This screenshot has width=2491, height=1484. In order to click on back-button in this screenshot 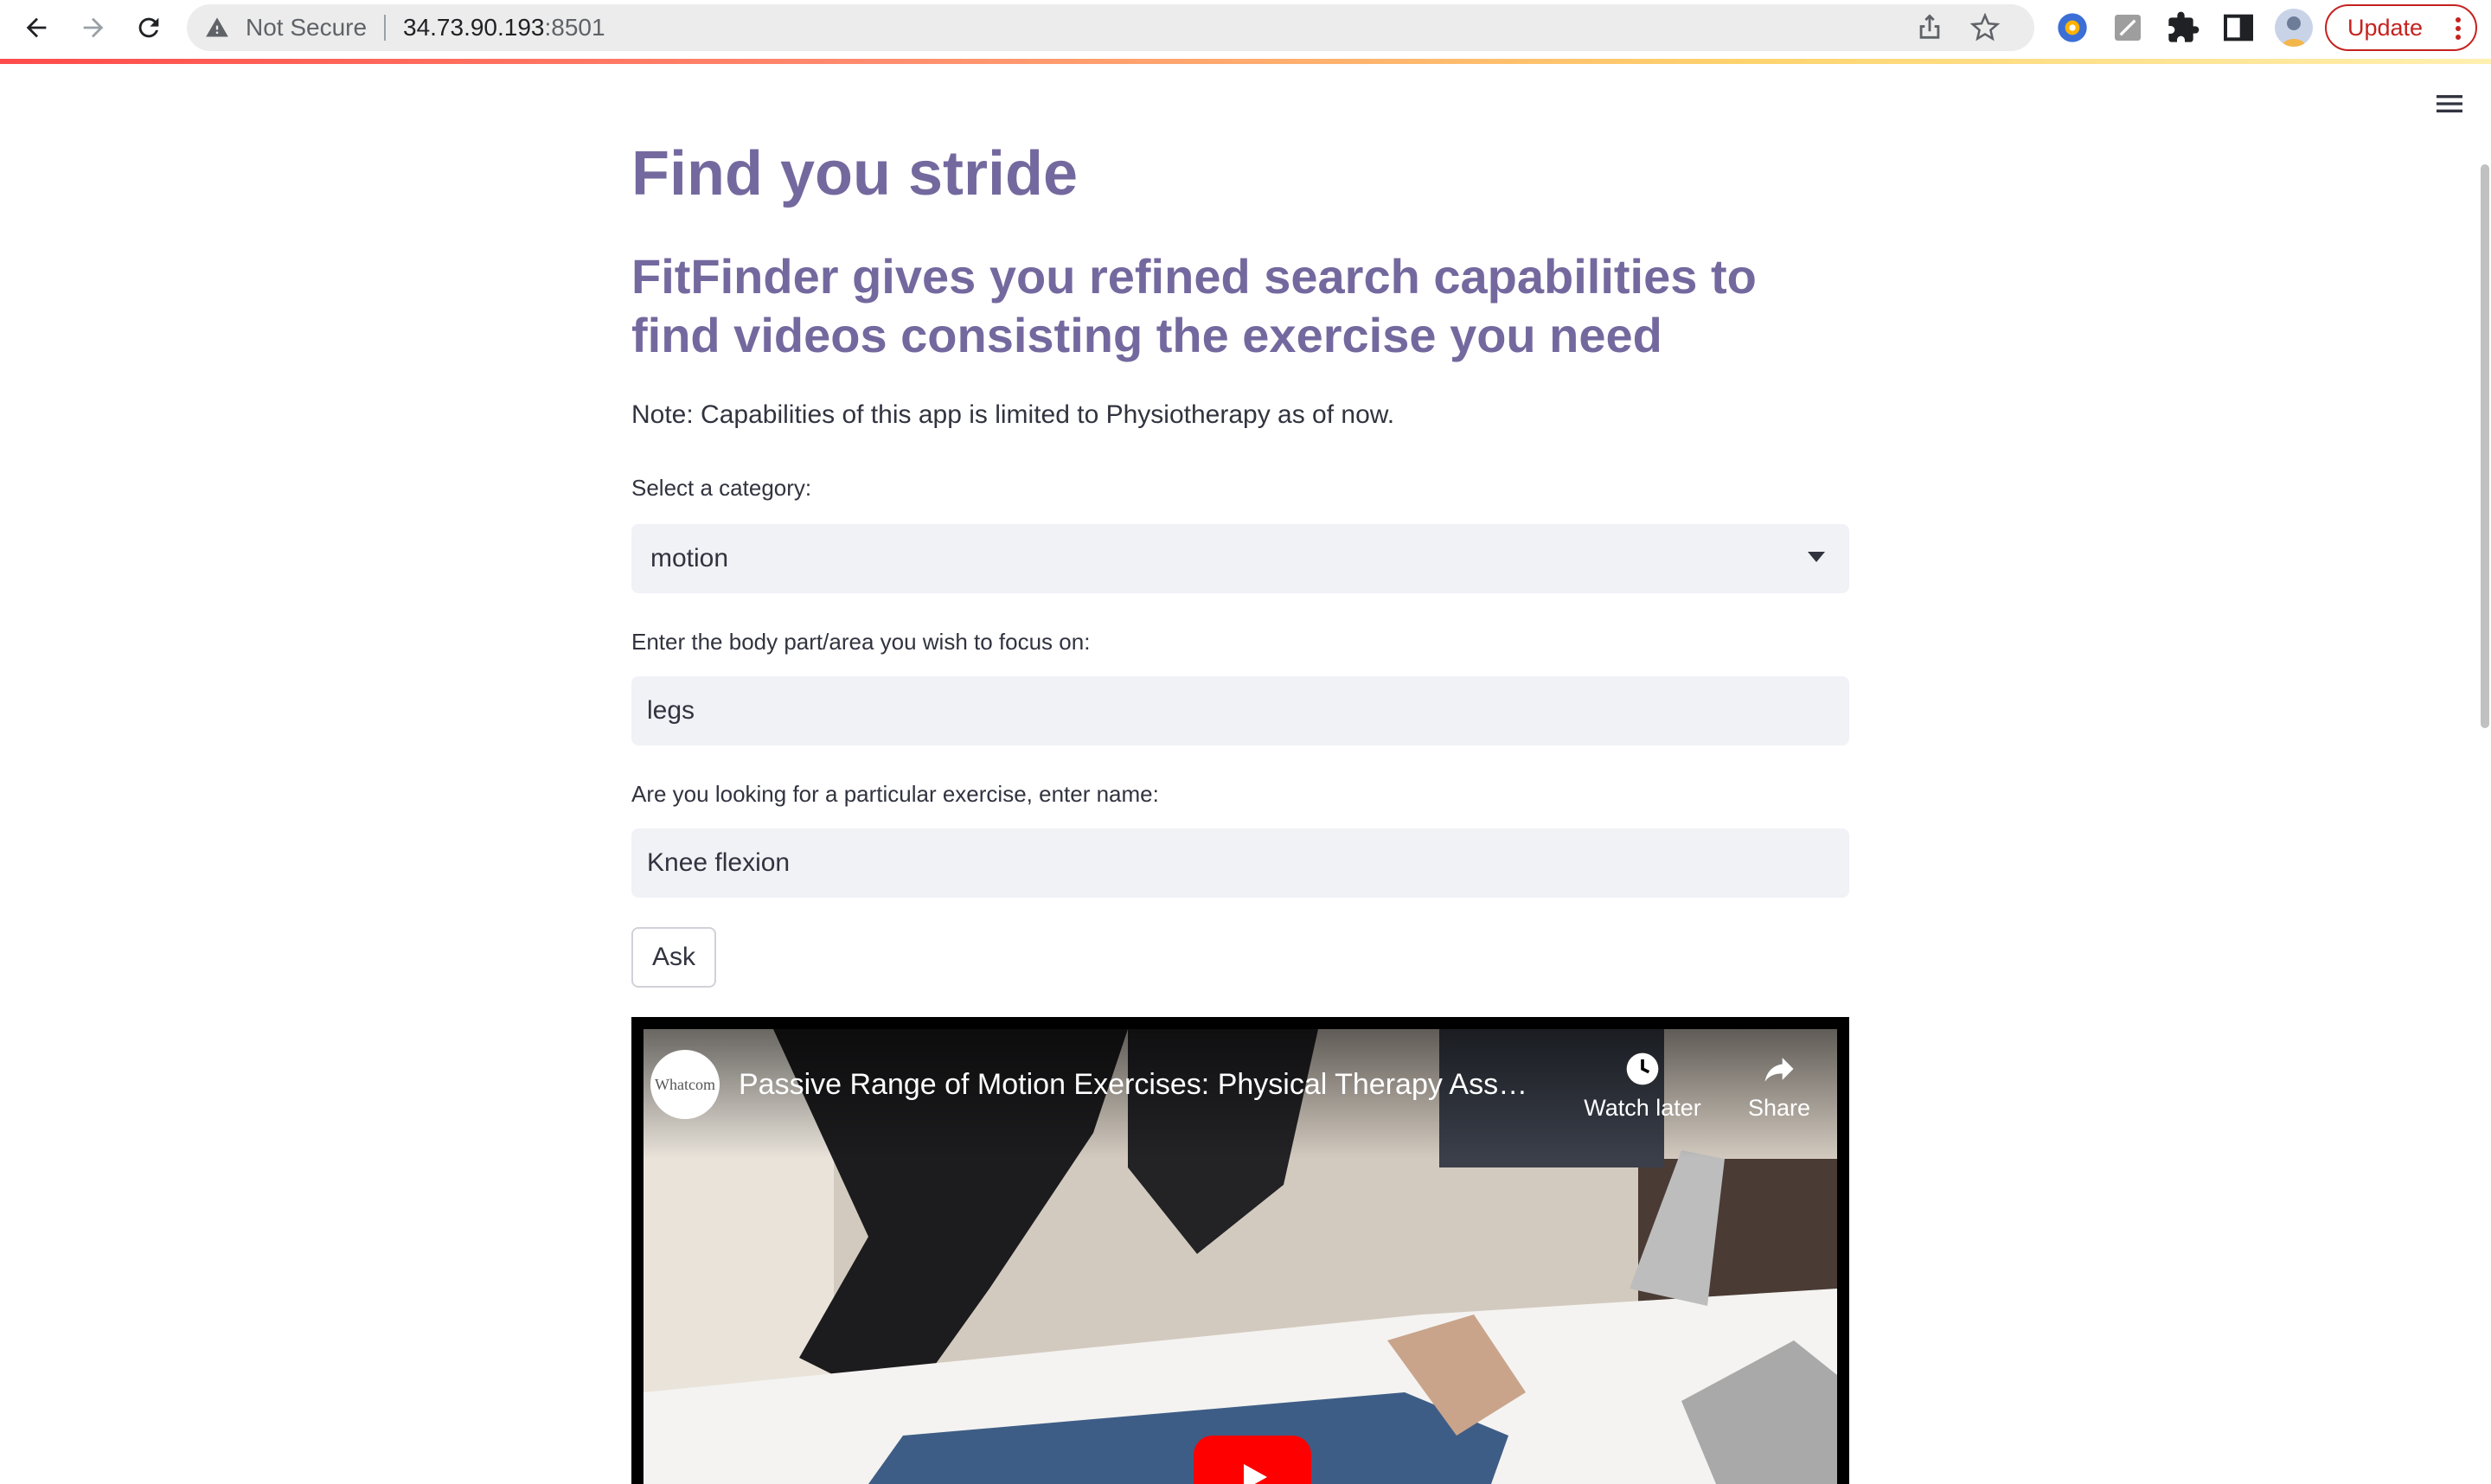, I will do `click(36, 28)`.